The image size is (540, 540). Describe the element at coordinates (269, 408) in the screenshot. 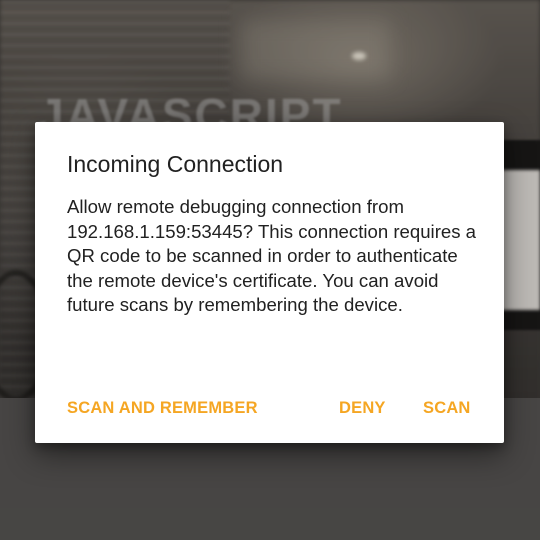

I see `dialog-actions: SCAN AND REMEMBER DENY SCAN` at that location.